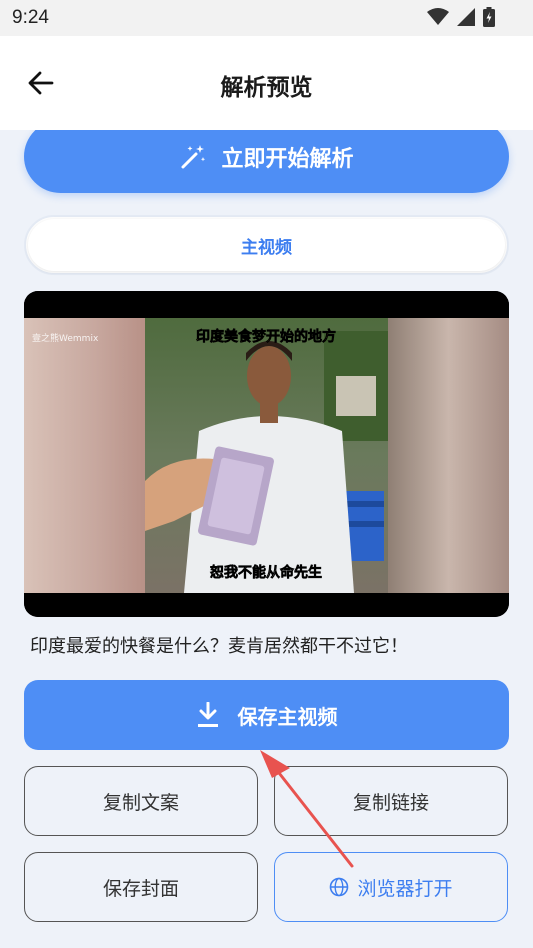 This screenshot has width=533, height=948. Describe the element at coordinates (266, 18) in the screenshot. I see `status-bar: 9:24` at that location.